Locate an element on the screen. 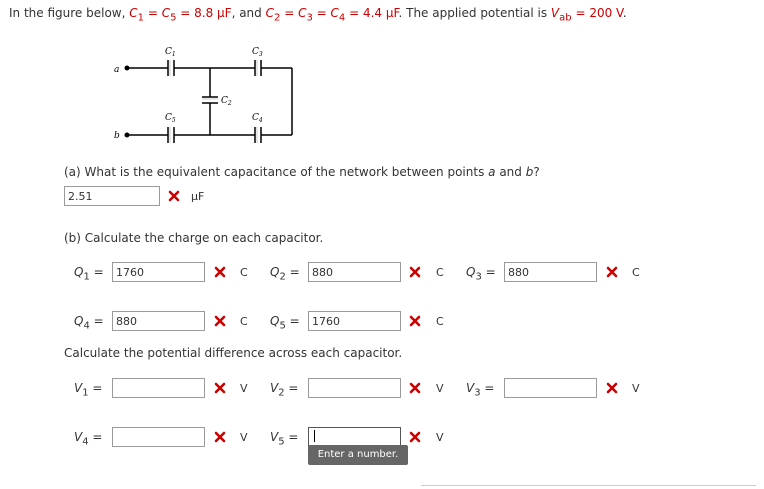  v3-label: V3 = is located at coordinates (480, 390).